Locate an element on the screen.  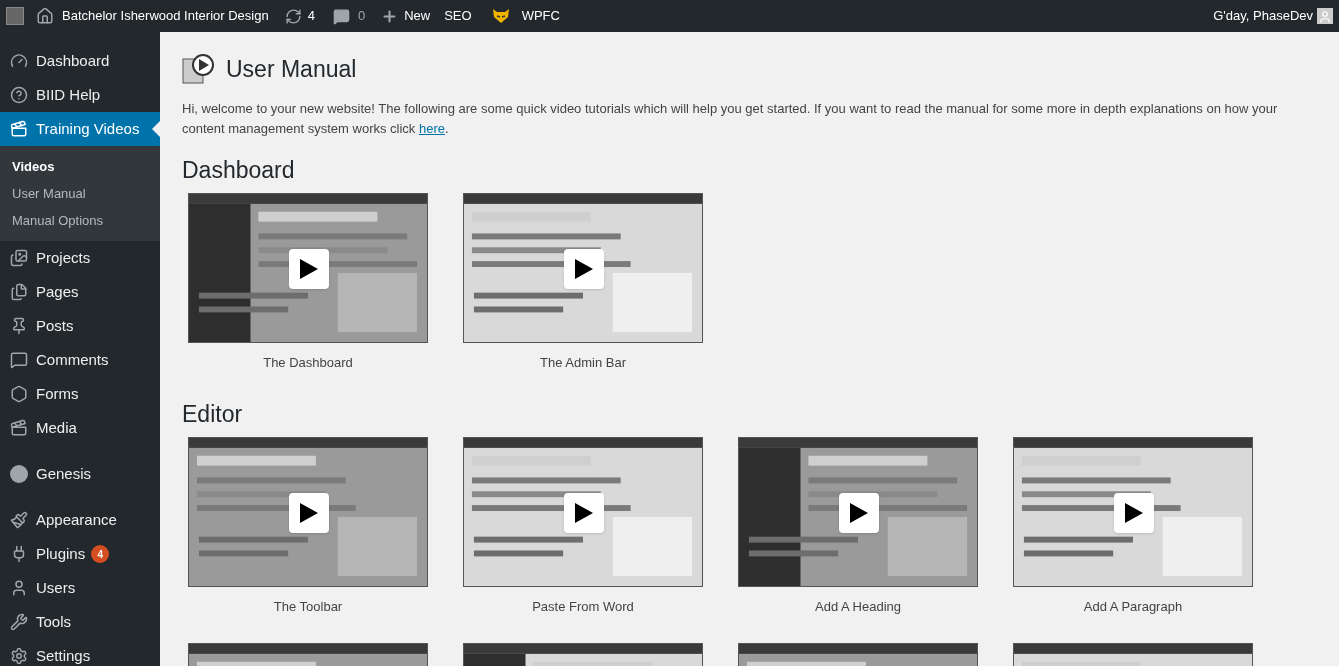
media-icon is located at coordinates (19, 428).